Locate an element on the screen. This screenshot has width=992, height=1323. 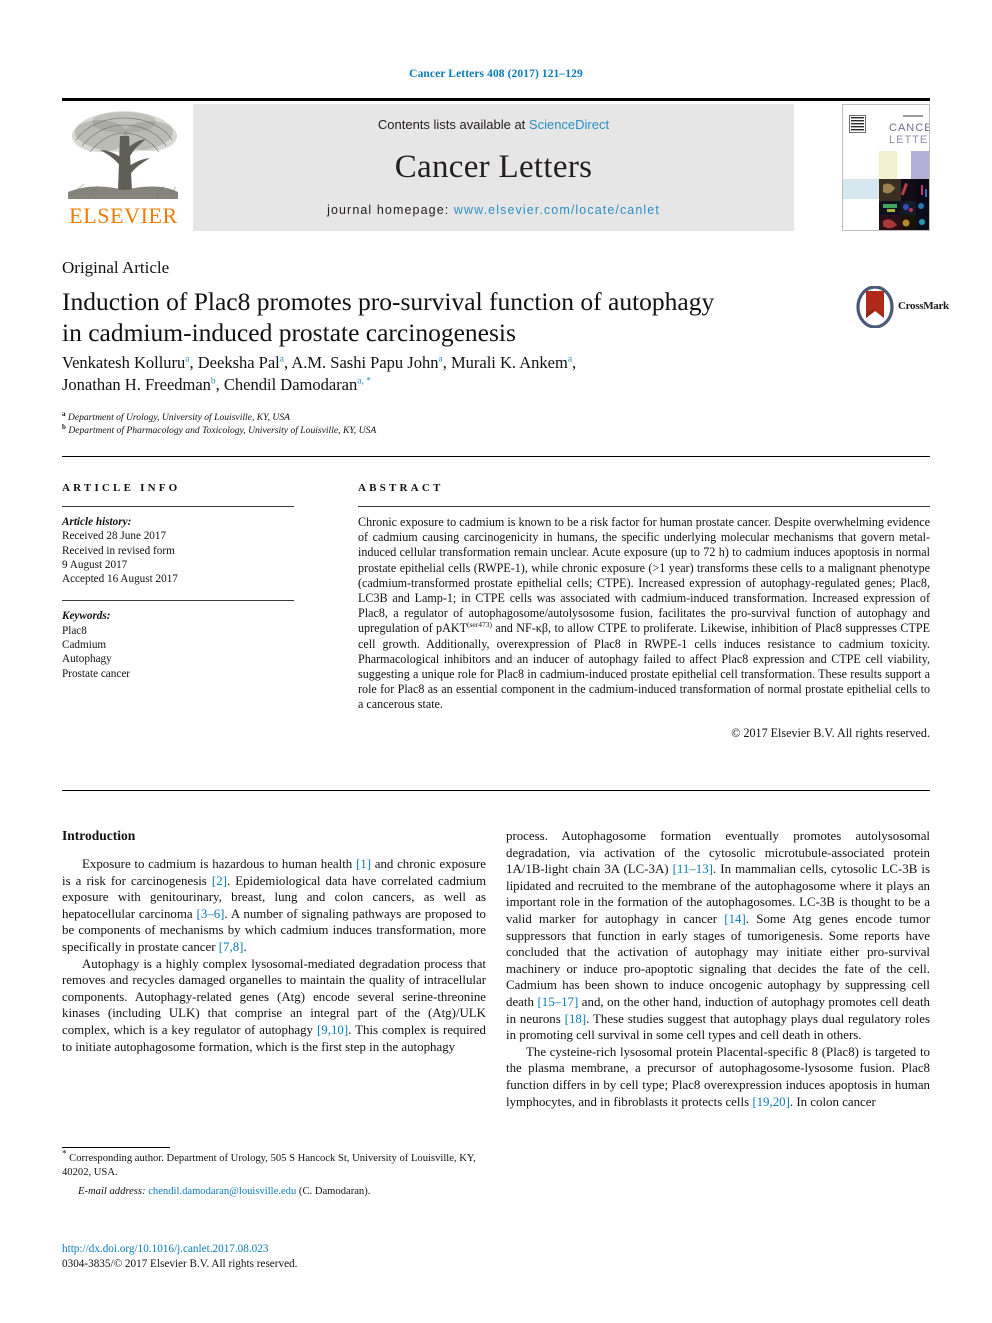
journal-title: Cancer Letters is located at coordinates (493, 167).